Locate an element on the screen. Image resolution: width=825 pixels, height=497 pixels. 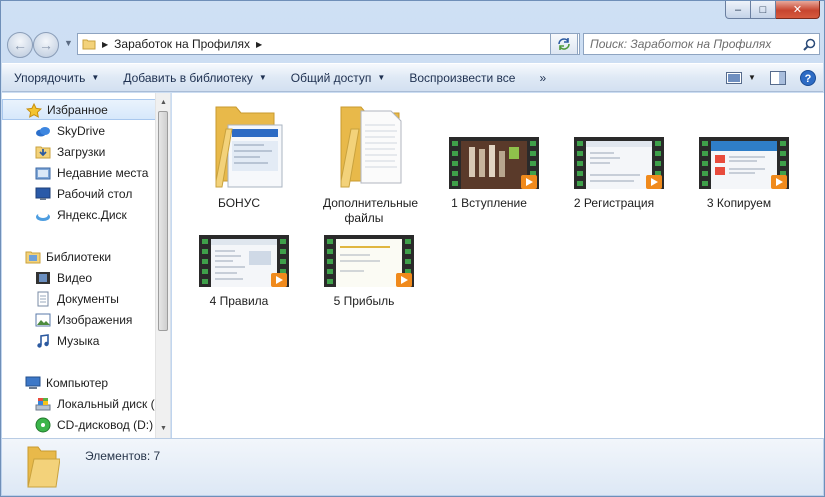
forward-button: → is located at coordinates (46, 45).